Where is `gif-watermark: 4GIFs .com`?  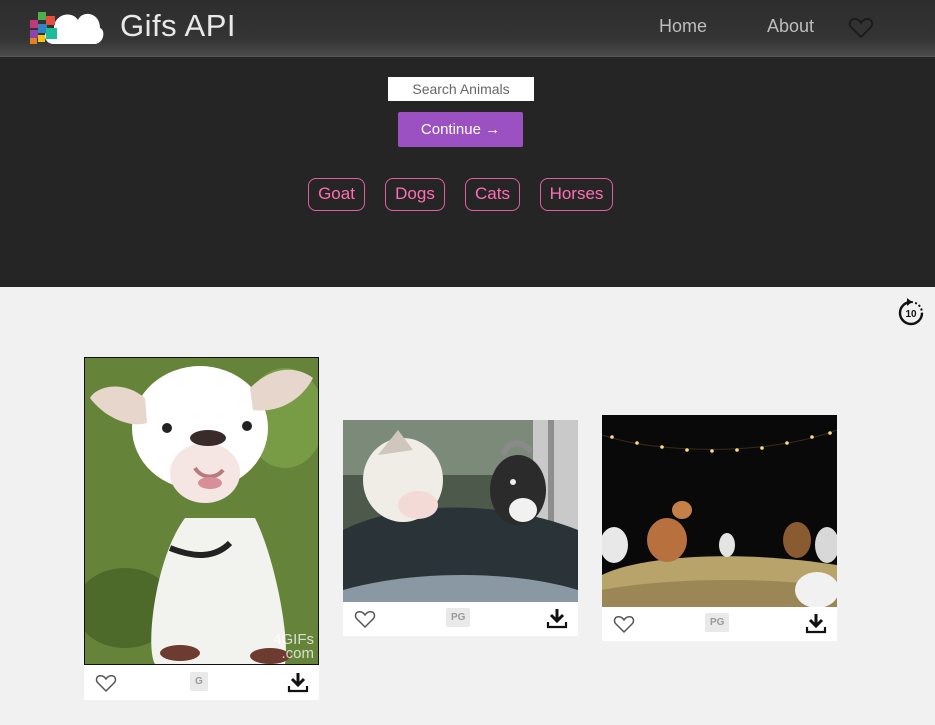
gif-watermark: 4GIFs .com is located at coordinates (293, 647).